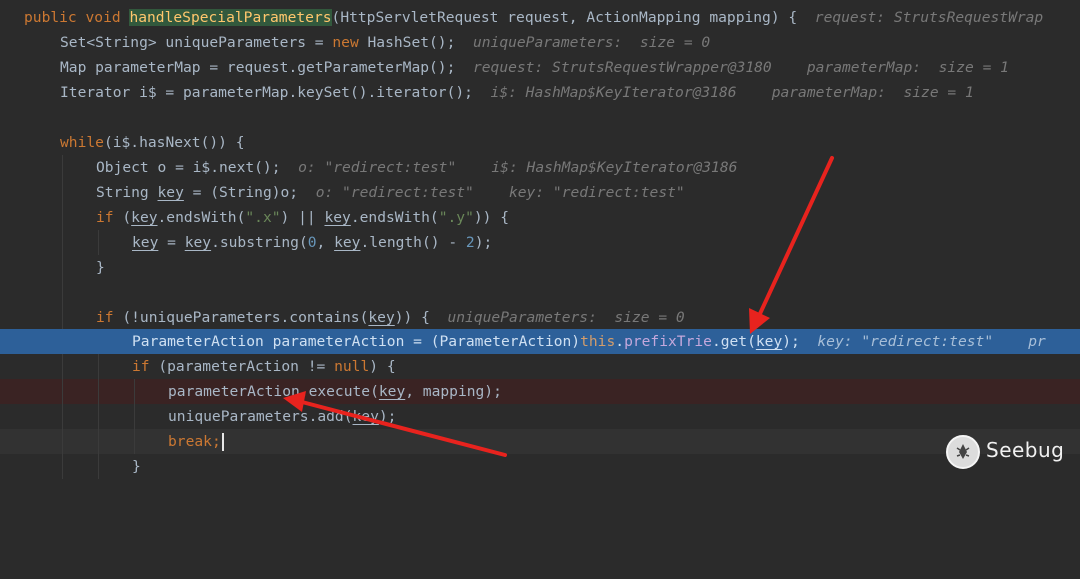 The image size is (1080, 579). What do you see at coordinates (230, 17) in the screenshot?
I see `method-name-highlighted: handleSpecialParameters` at bounding box center [230, 17].